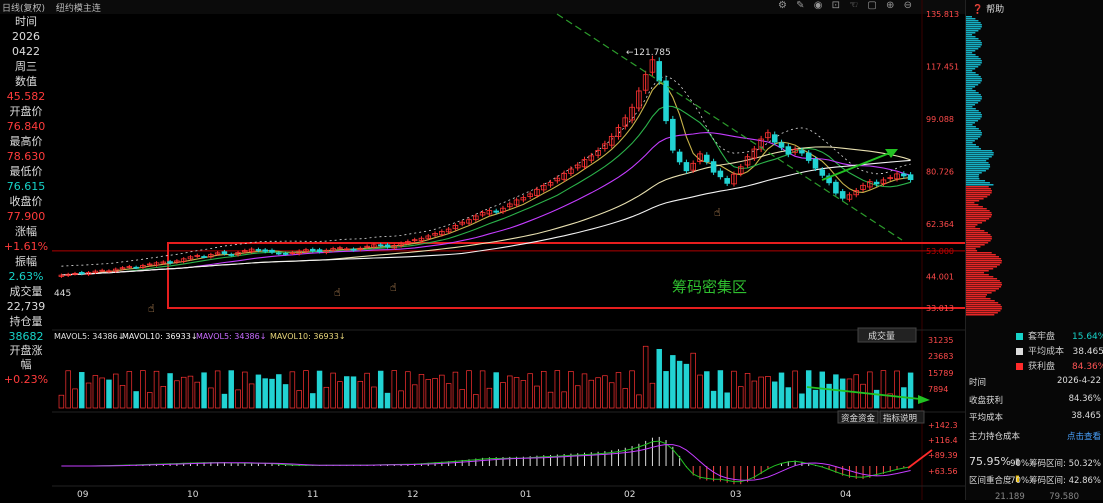 This screenshot has height=503, width=1103. Describe the element at coordinates (1059, 335) in the screenshot. I see `legend-trapped: 套牢盘 15.64%` at that location.